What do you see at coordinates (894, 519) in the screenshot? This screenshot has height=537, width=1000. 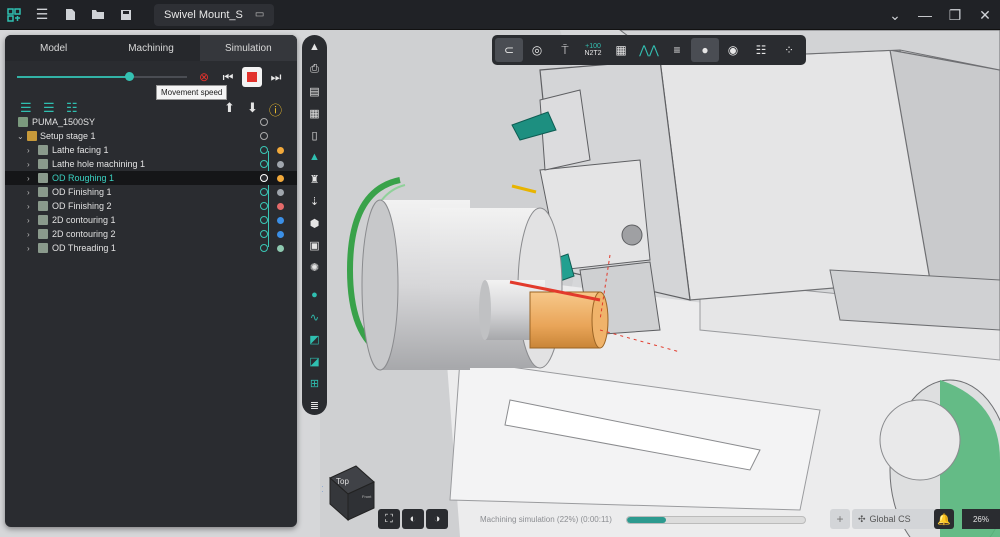 I see `coordinate-system-select: ✣ Global CS` at bounding box center [894, 519].